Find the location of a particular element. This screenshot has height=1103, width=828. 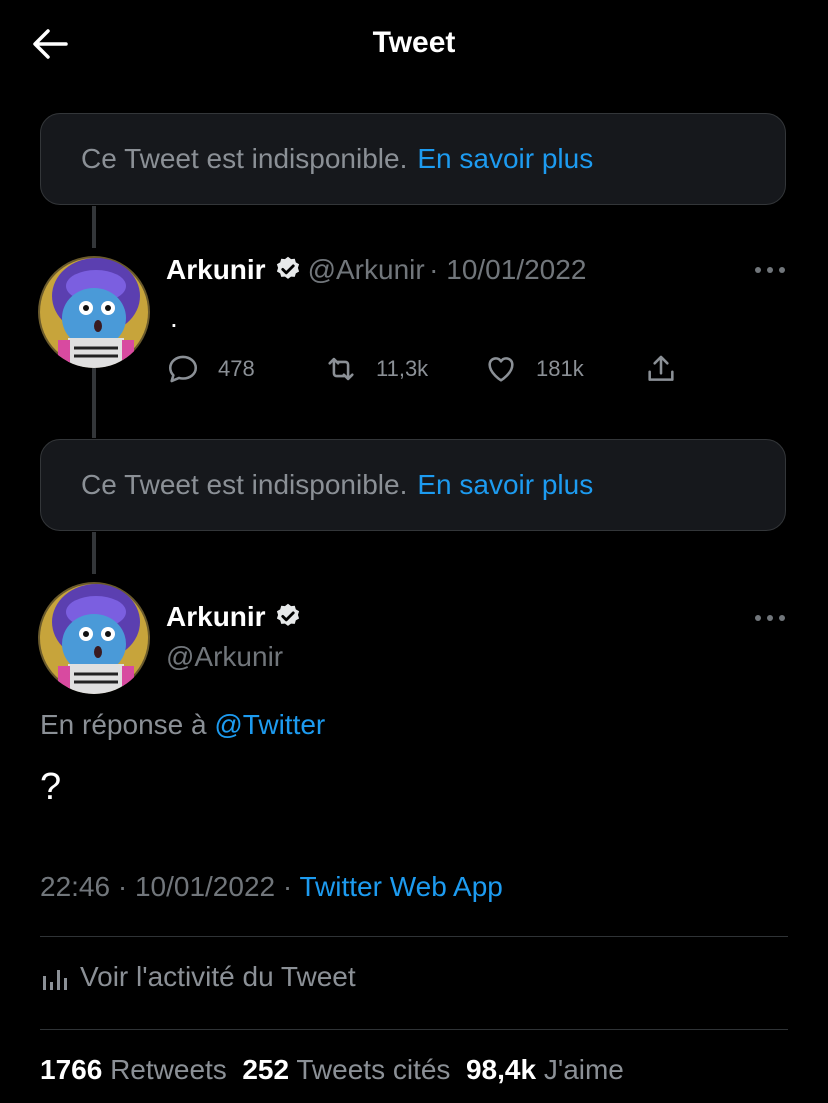

like-button: 181k is located at coordinates (534, 369).